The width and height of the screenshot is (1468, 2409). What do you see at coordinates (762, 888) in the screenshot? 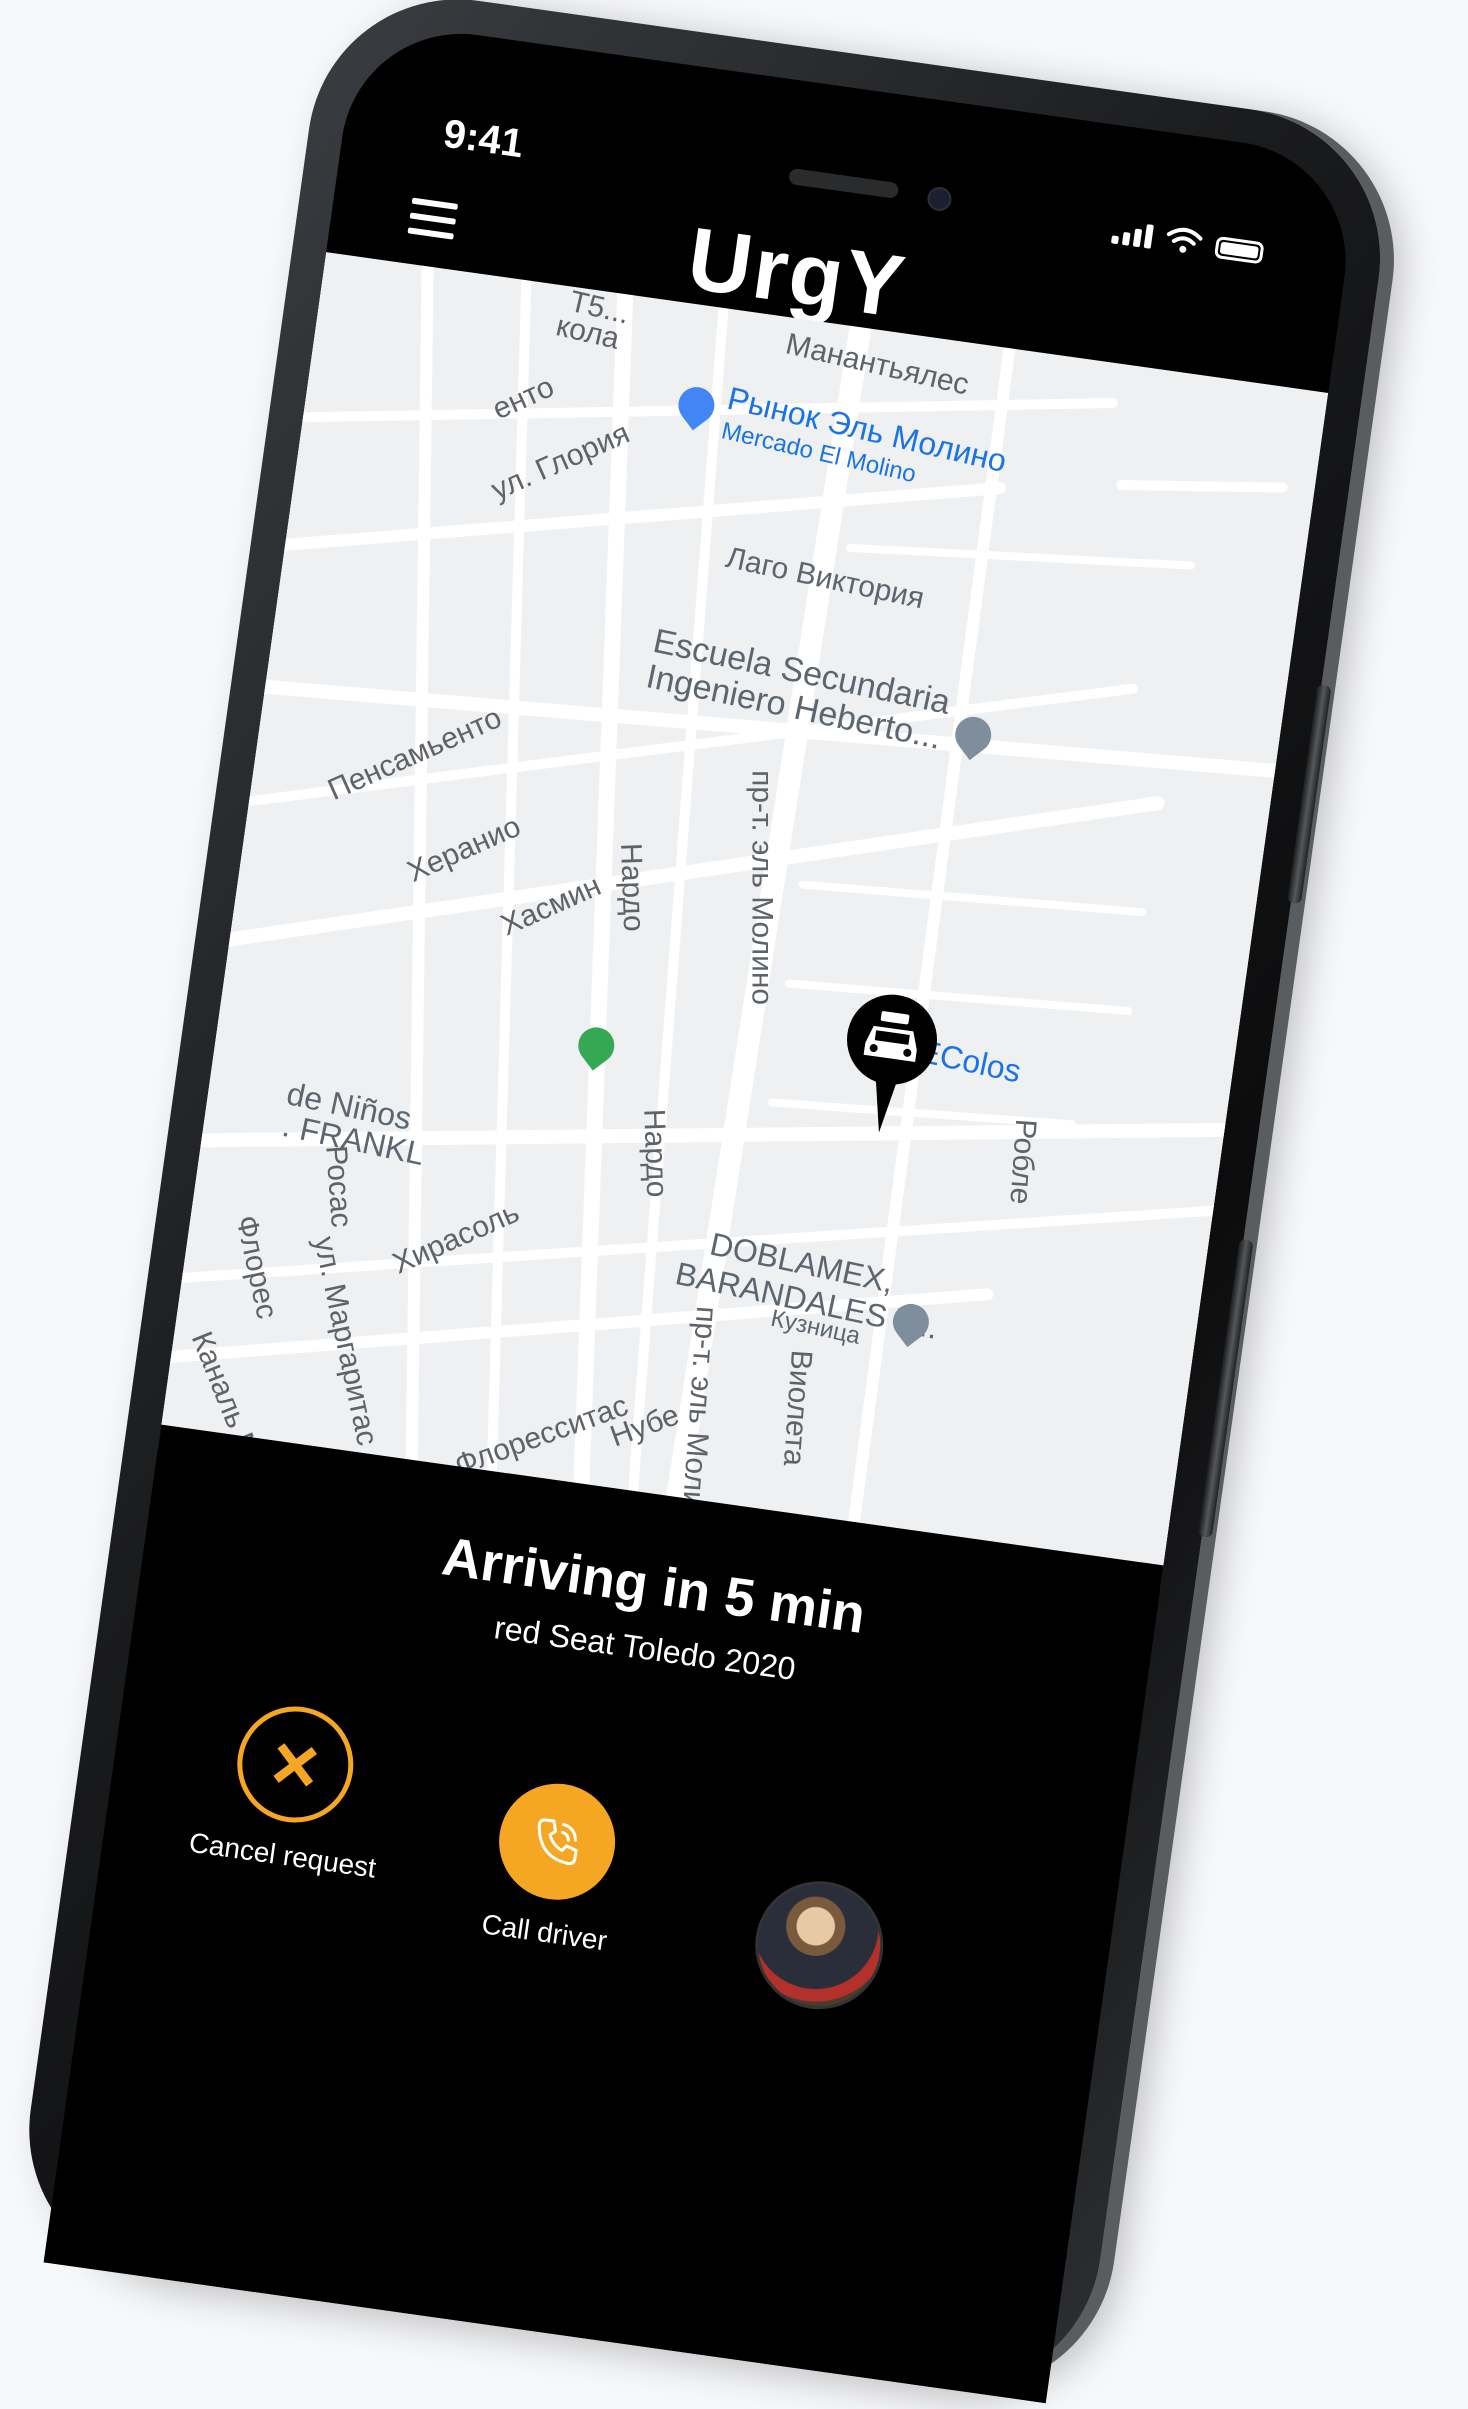
I see `map-label: пр-т. эль Молино` at bounding box center [762, 888].